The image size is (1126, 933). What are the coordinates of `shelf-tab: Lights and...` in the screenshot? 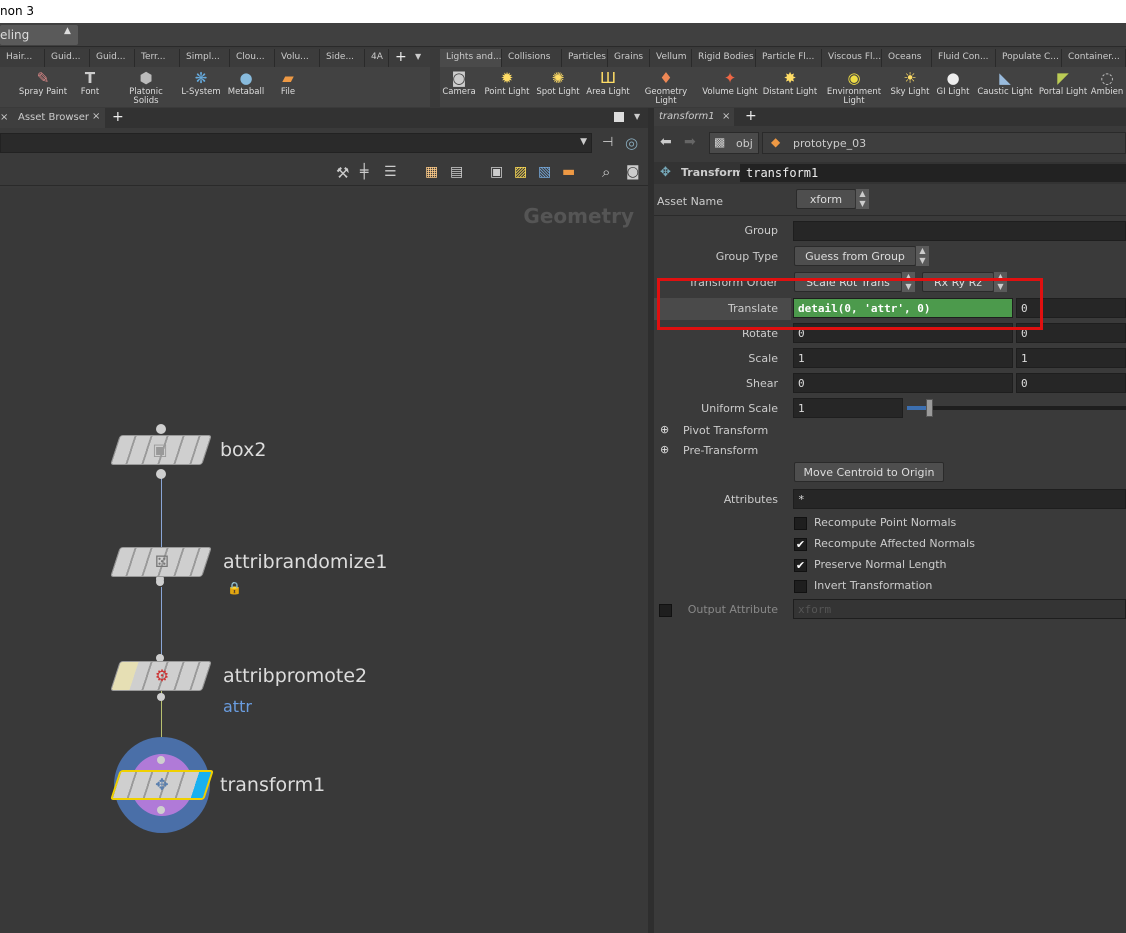 It's located at (471, 58).